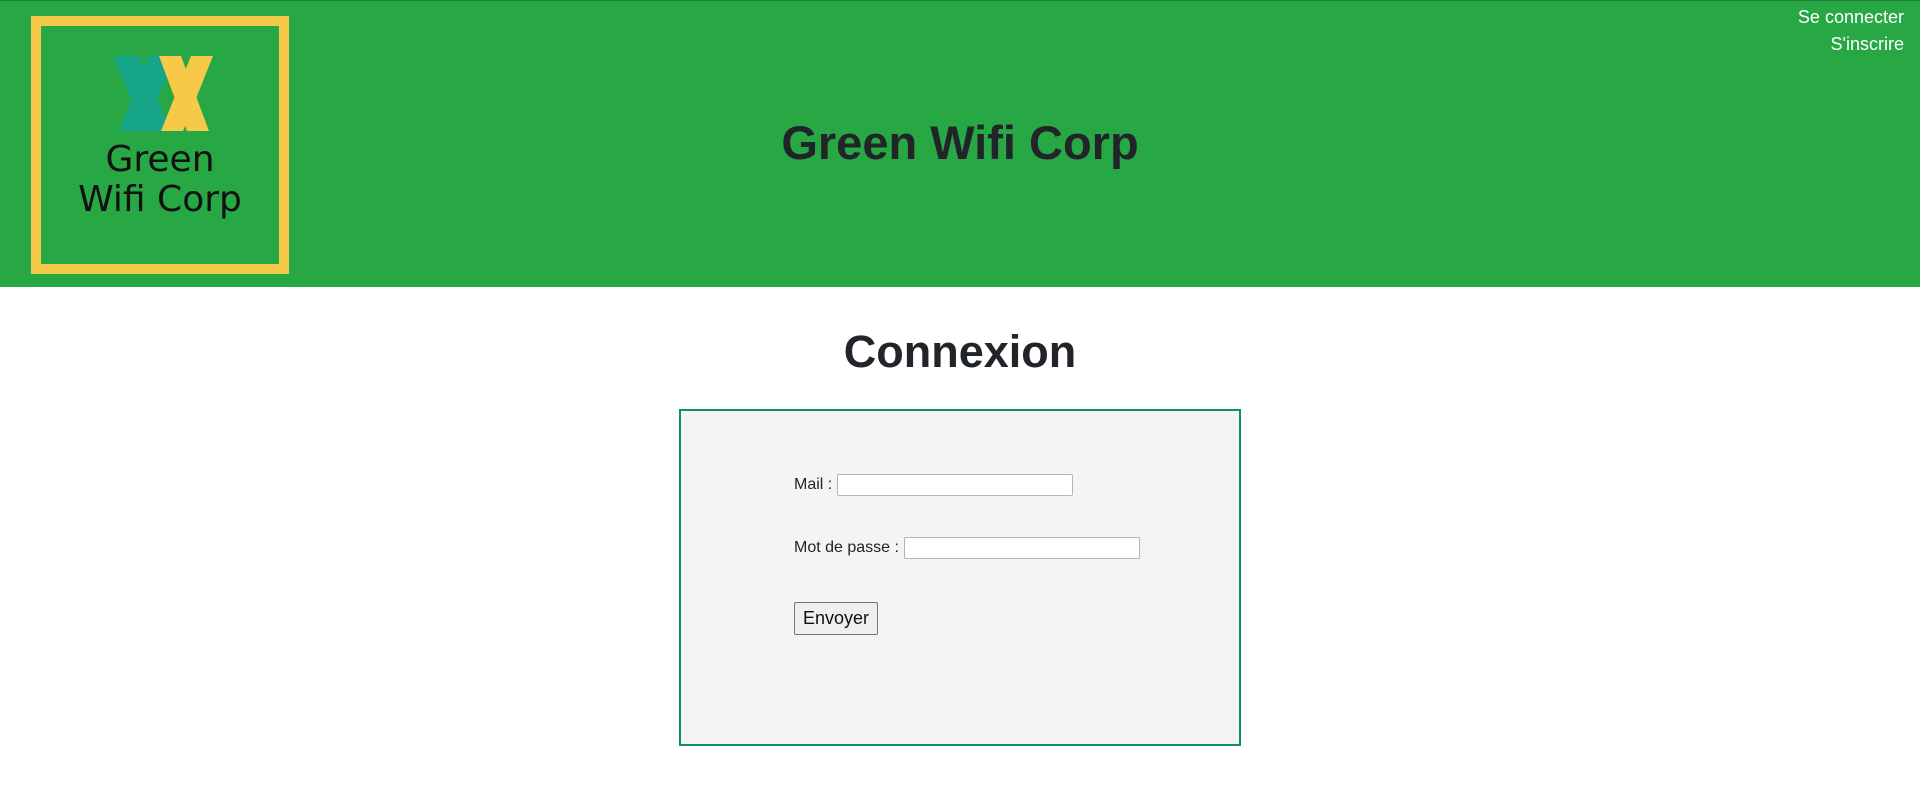 The width and height of the screenshot is (1920, 787). What do you see at coordinates (813, 484) in the screenshot?
I see `mail-label: Mail :` at bounding box center [813, 484].